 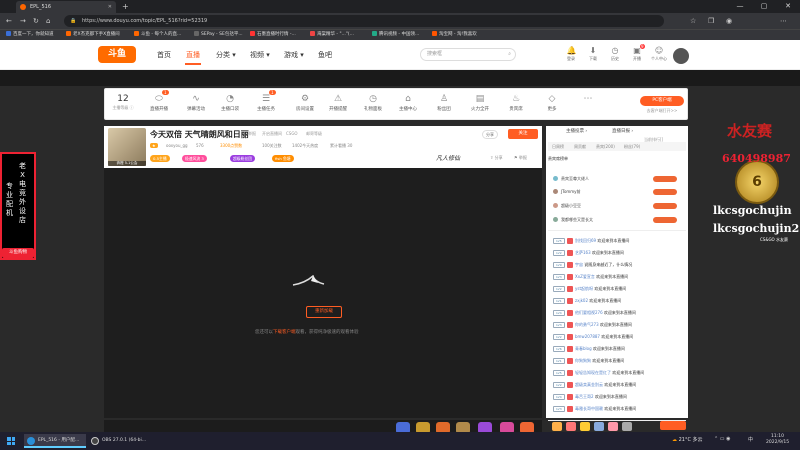 What do you see at coordinates (619, 337) in the screenshot?
I see `chat-message: LV2 bmw207887 欢迎来到本直播间` at bounding box center [619, 337].